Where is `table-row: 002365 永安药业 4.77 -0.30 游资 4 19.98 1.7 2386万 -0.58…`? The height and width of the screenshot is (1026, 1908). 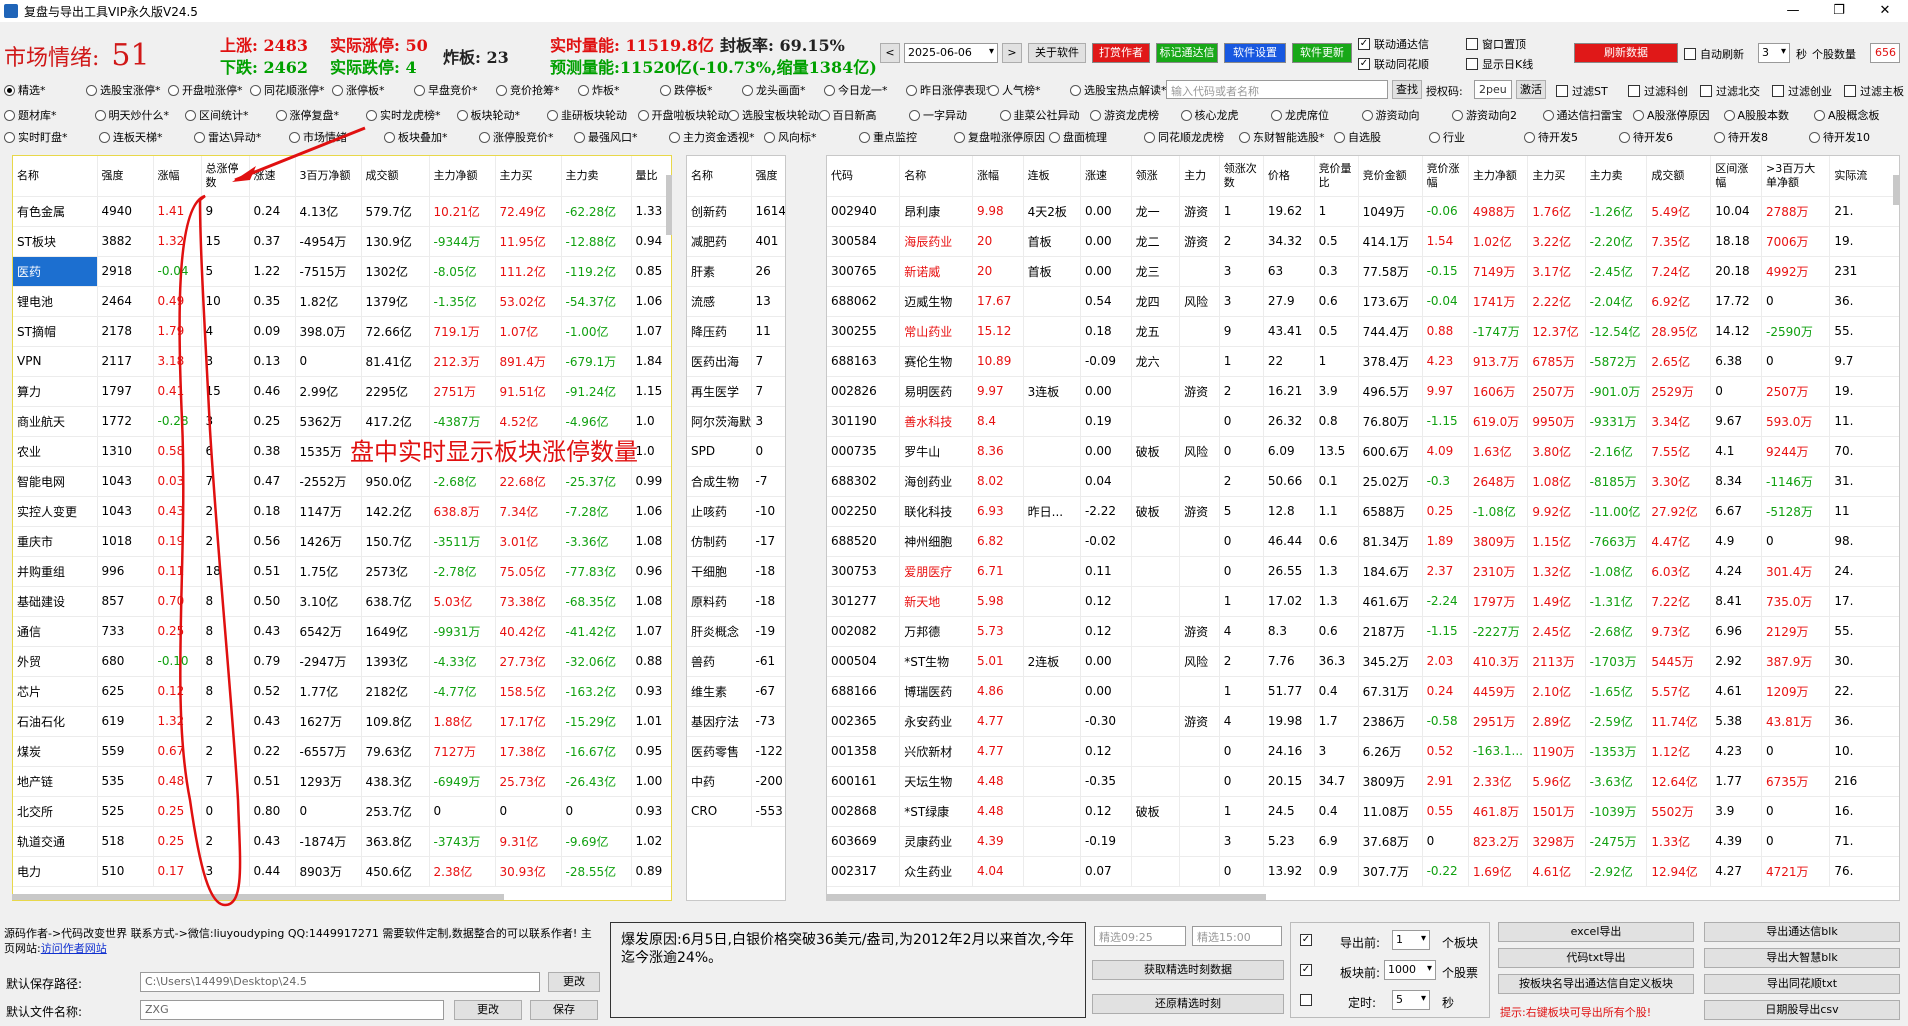 table-row: 002365 永安药业 4.77 -0.30 游资 4 19.98 1.7 2386万 -0.58… is located at coordinates (1363, 721).